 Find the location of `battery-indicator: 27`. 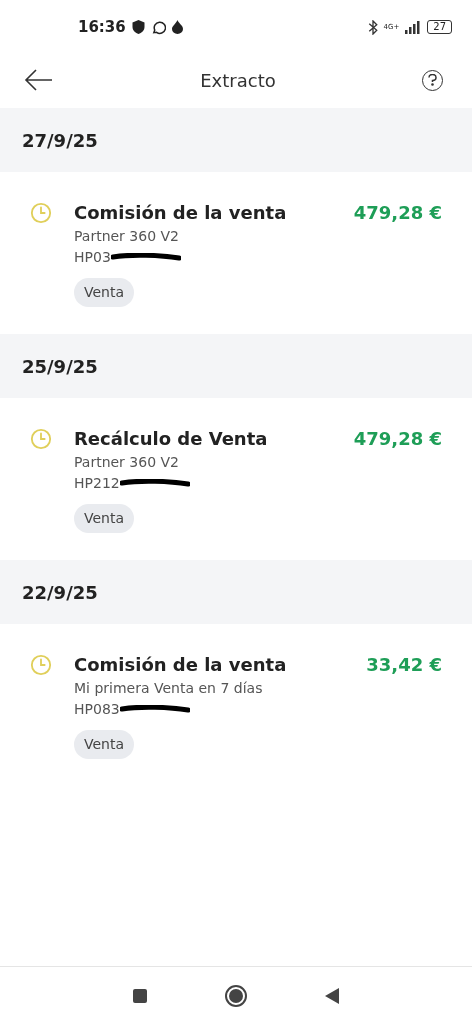

battery-indicator: 27 is located at coordinates (439, 27).